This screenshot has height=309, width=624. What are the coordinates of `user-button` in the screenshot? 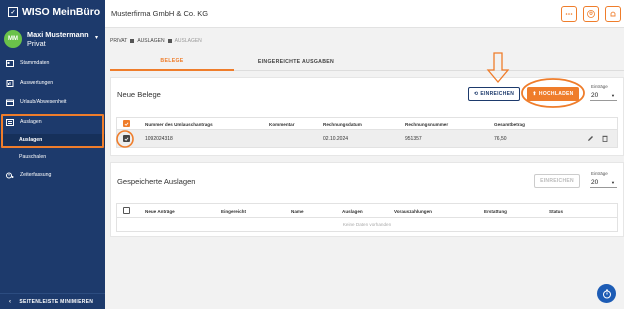 It's located at (591, 14).